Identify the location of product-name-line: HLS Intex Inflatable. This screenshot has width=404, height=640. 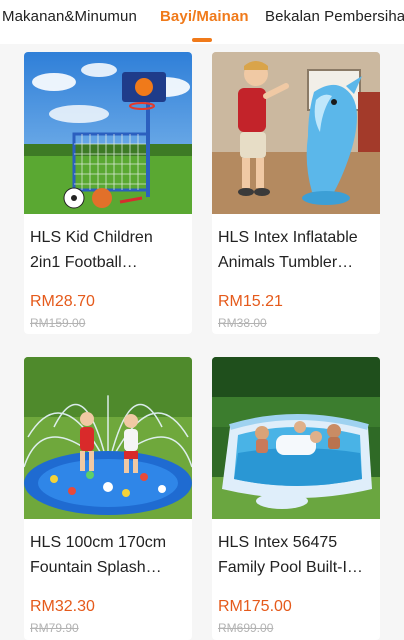
(288, 237).